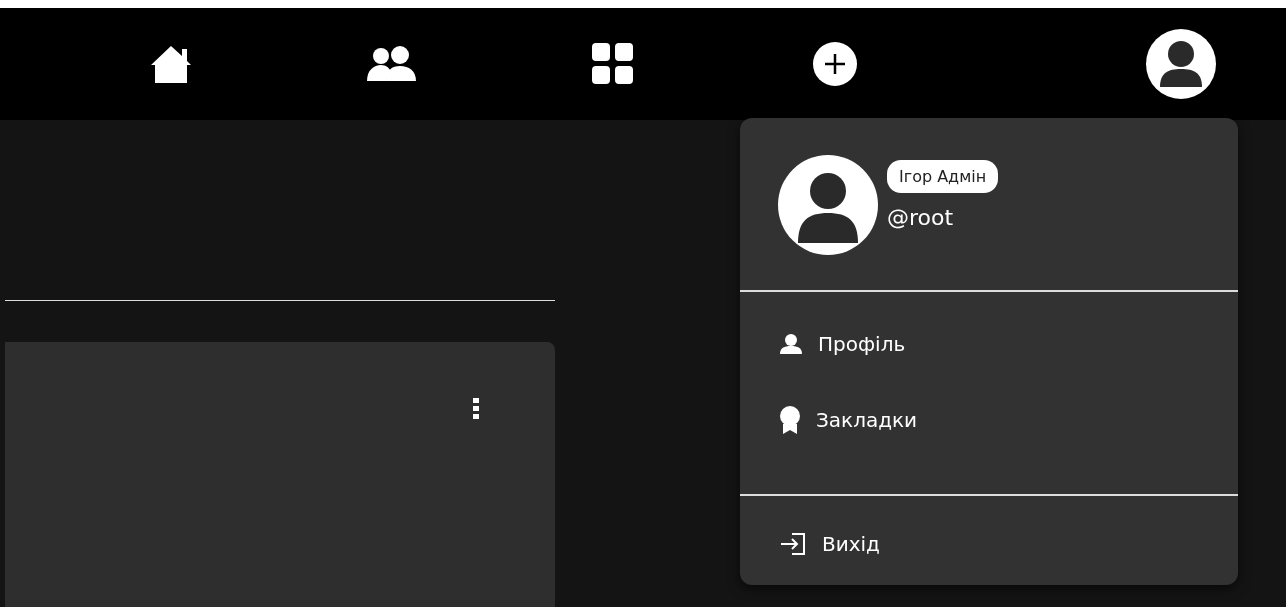 The height and width of the screenshot is (607, 1286). What do you see at coordinates (847, 344) in the screenshot?
I see `menu-item: Профіль` at bounding box center [847, 344].